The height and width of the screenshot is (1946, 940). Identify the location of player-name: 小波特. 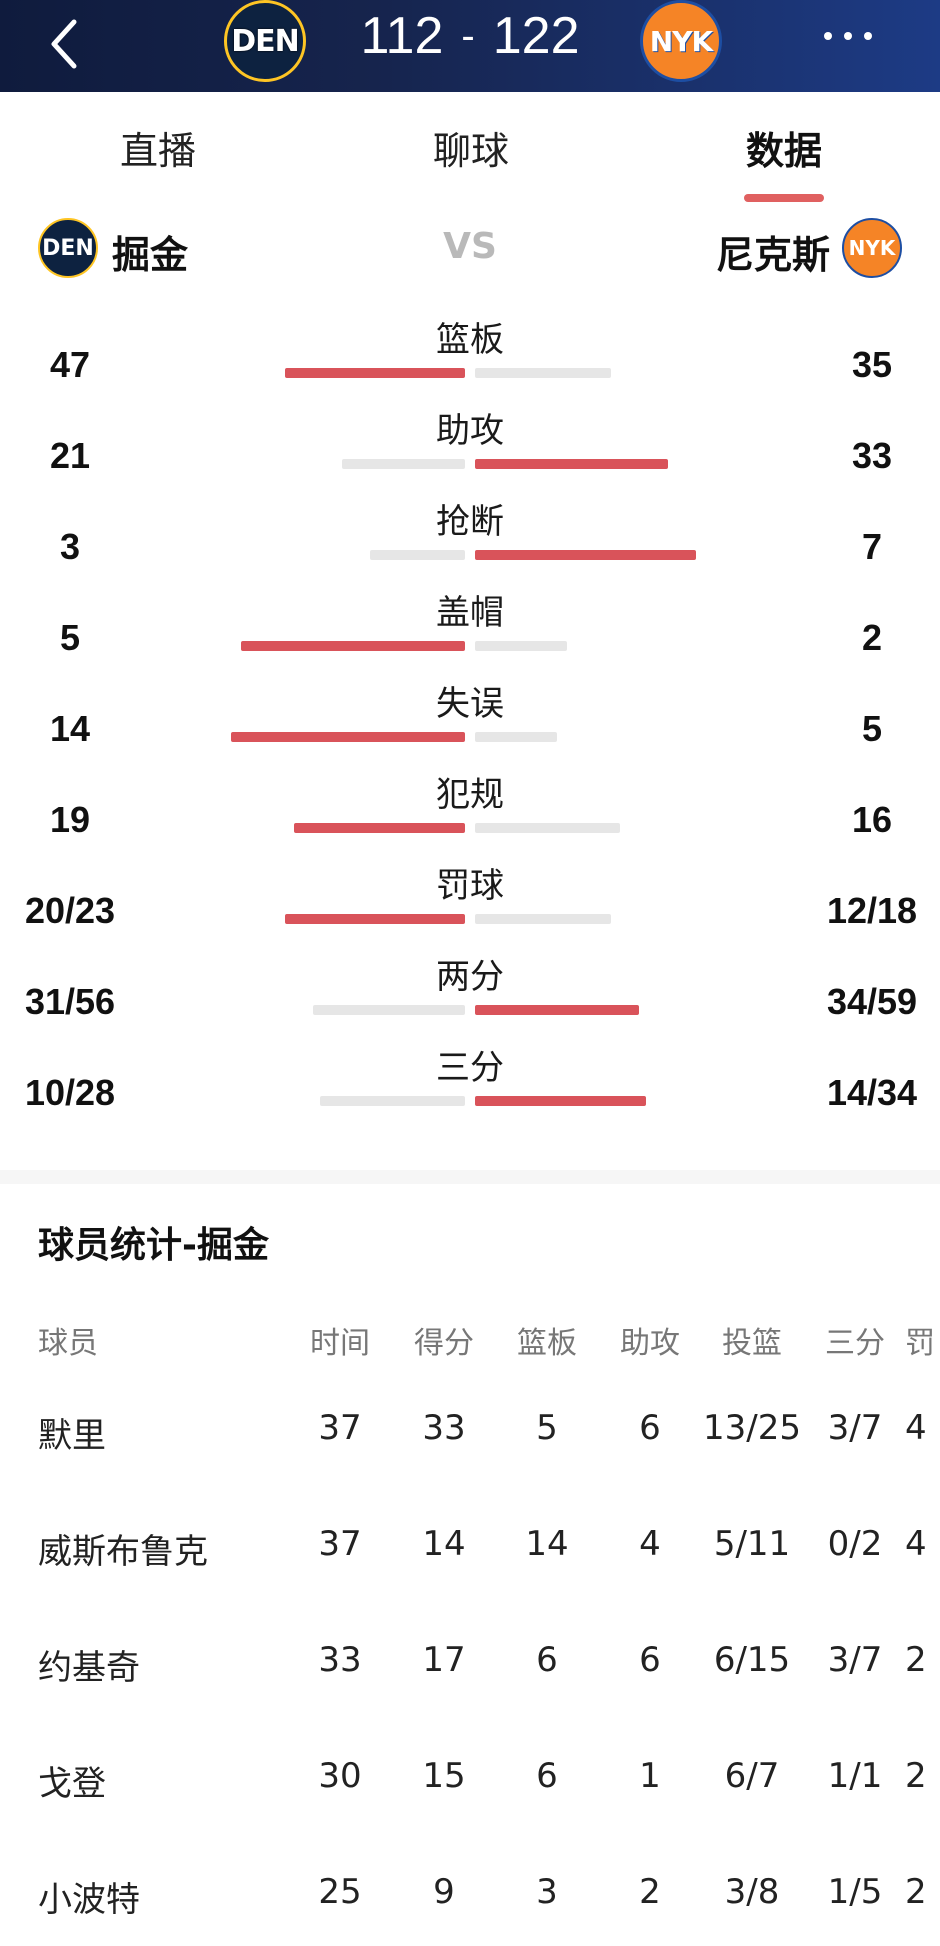
(163, 1896).